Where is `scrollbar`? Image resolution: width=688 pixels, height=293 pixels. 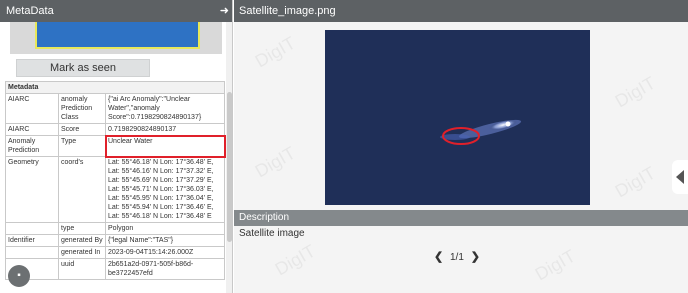
scrollbar is located at coordinates (229, 157).